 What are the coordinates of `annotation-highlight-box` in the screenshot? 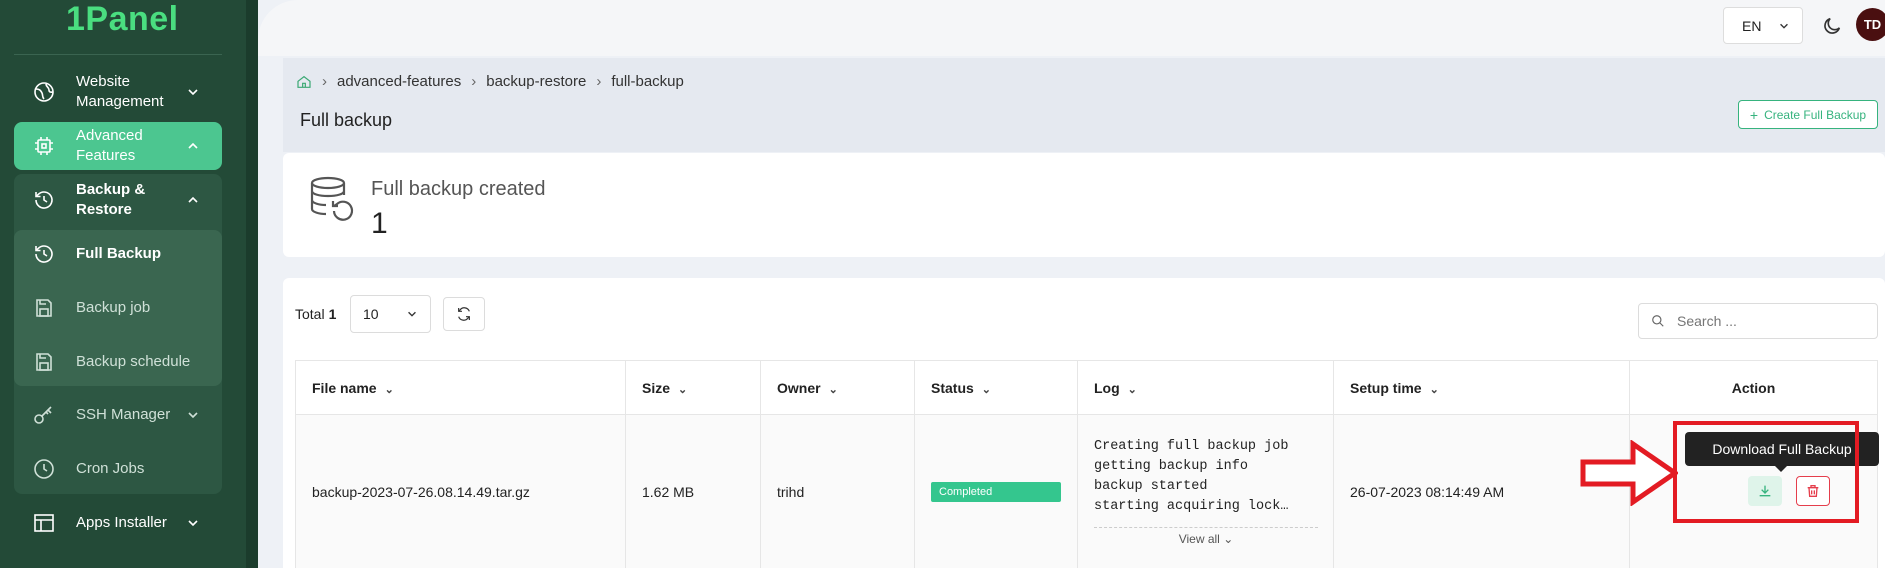 It's located at (1766, 472).